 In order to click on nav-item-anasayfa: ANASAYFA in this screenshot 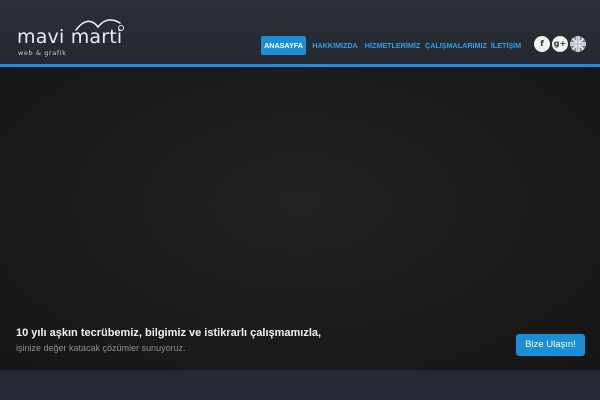, I will do `click(283, 45)`.